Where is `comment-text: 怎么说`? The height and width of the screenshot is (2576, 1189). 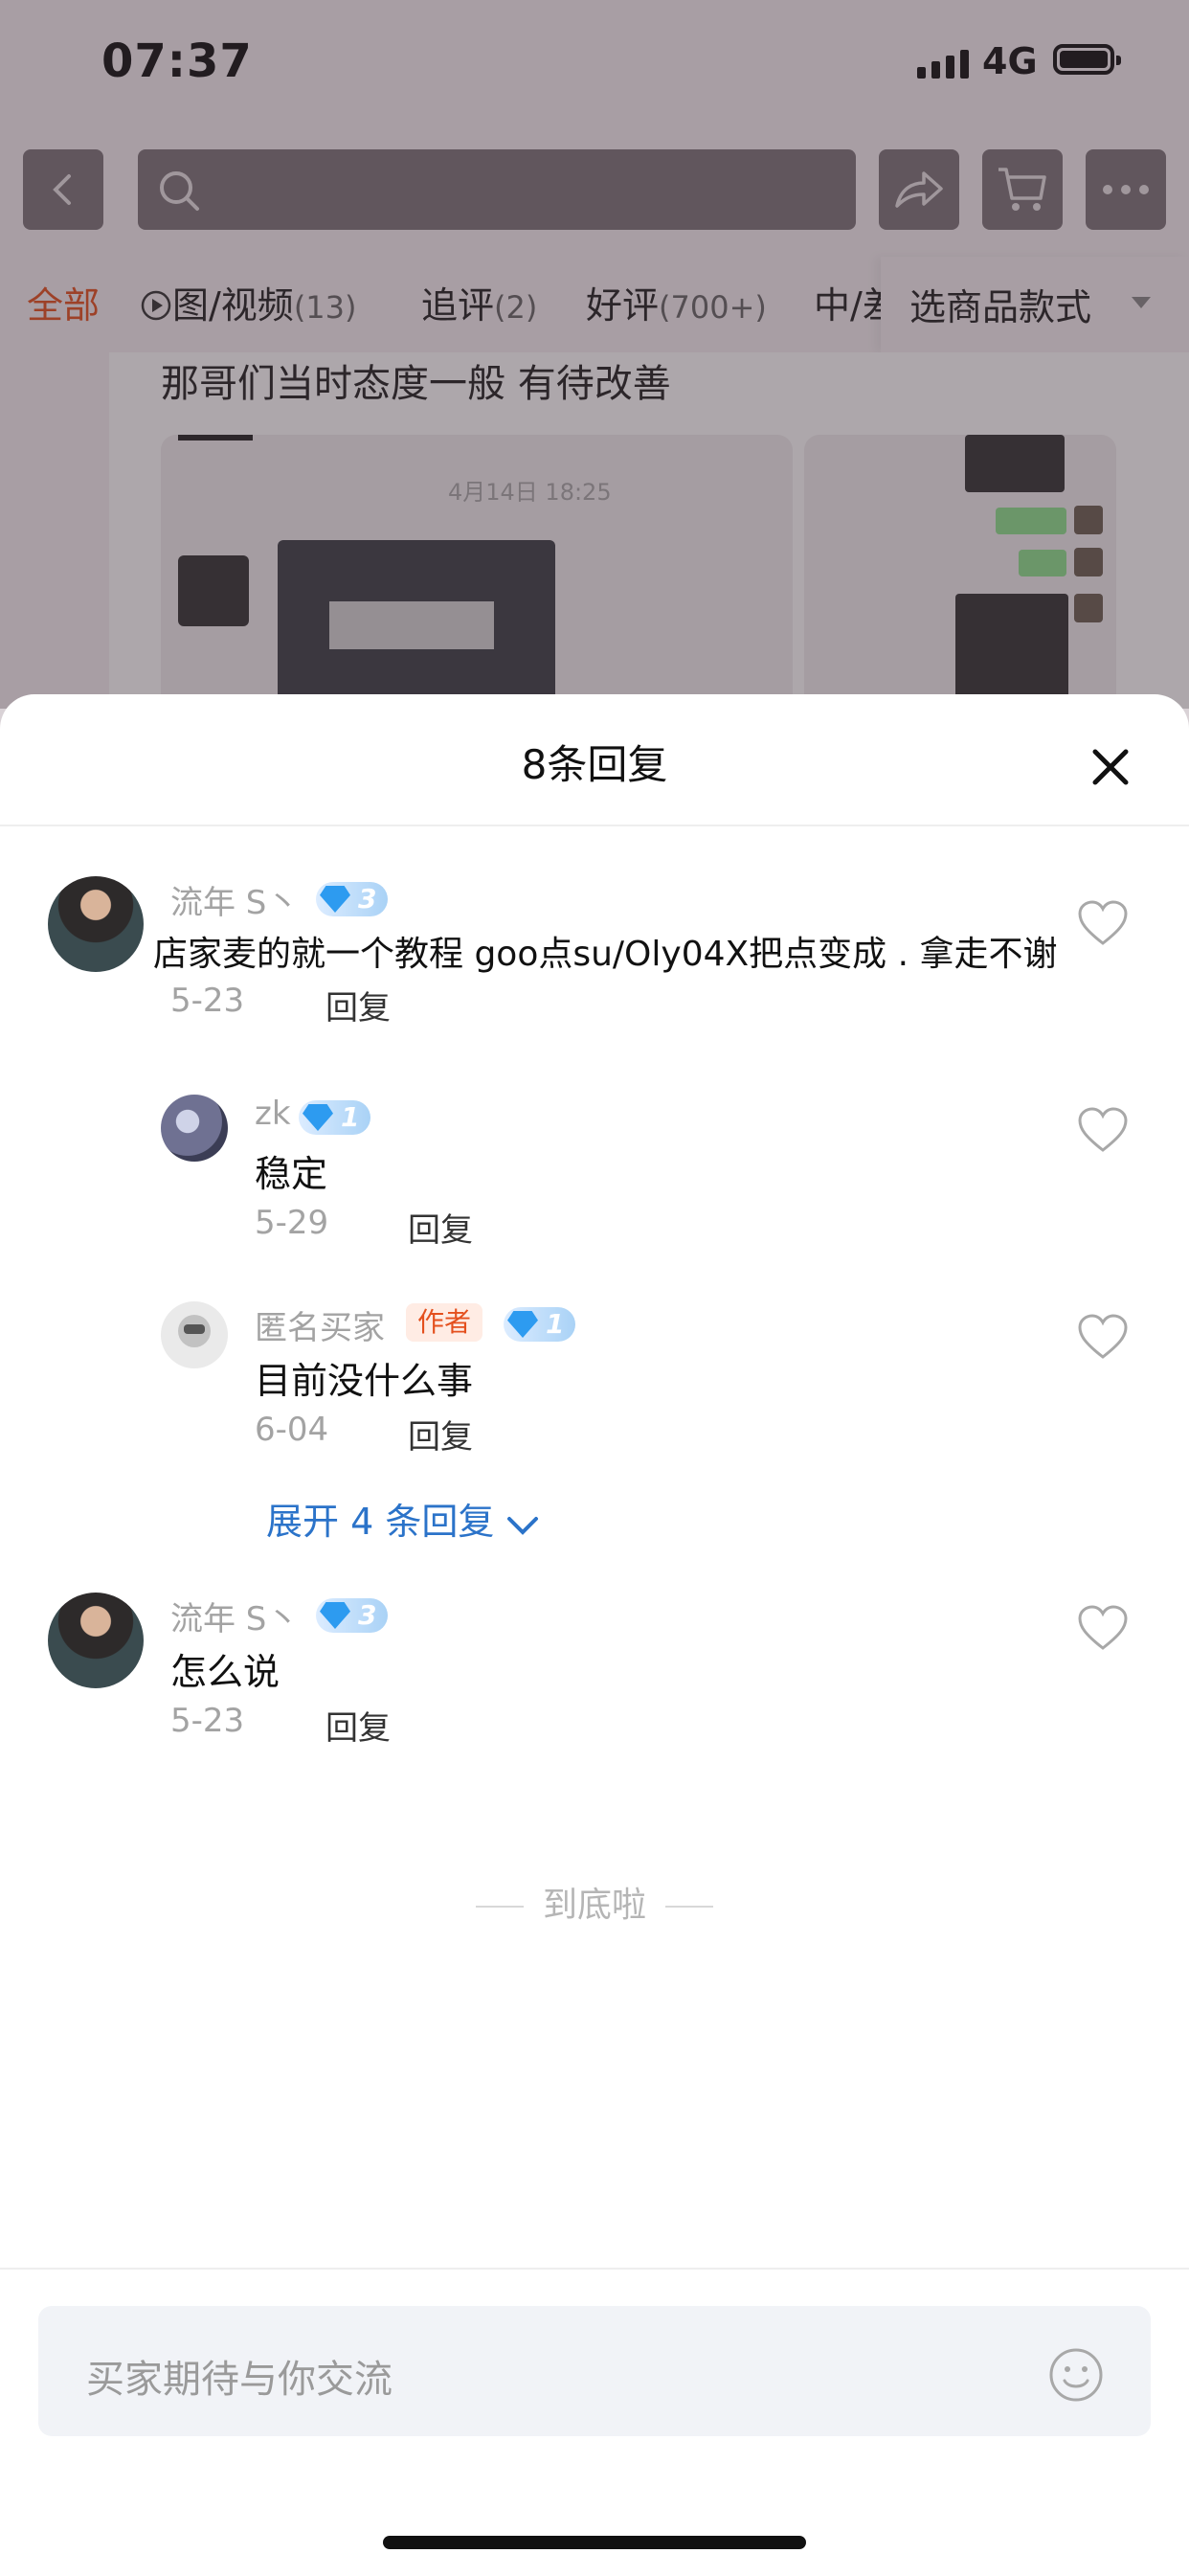
comment-text: 怎么说 is located at coordinates (225, 1672).